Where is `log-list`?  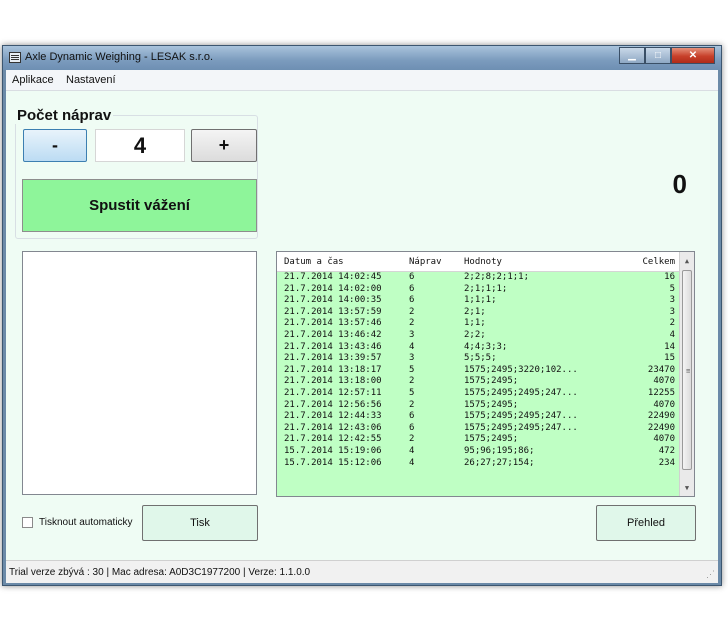 log-list is located at coordinates (139, 373).